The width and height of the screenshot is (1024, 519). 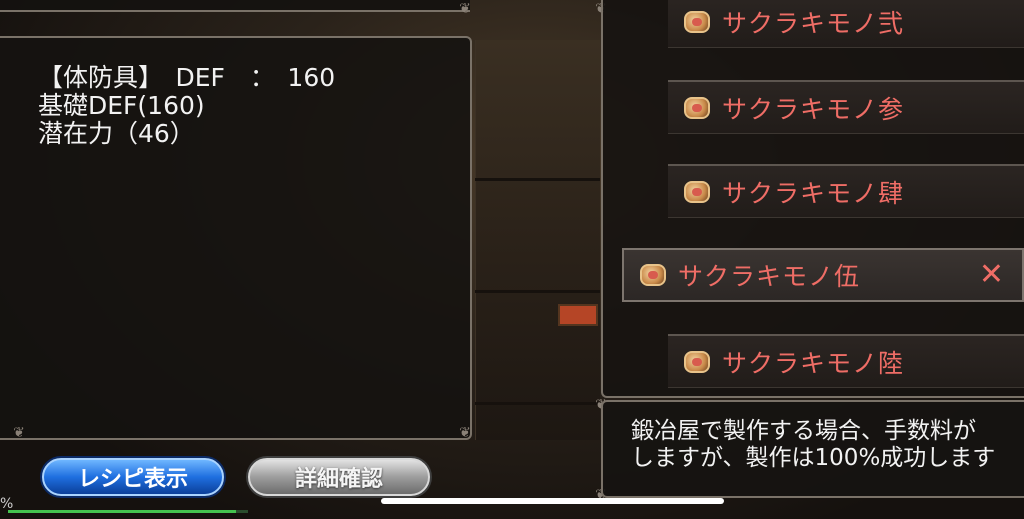 What do you see at coordinates (187, 77) in the screenshot?
I see `equipment-type-def: 【体防具】 DEF ： 160` at bounding box center [187, 77].